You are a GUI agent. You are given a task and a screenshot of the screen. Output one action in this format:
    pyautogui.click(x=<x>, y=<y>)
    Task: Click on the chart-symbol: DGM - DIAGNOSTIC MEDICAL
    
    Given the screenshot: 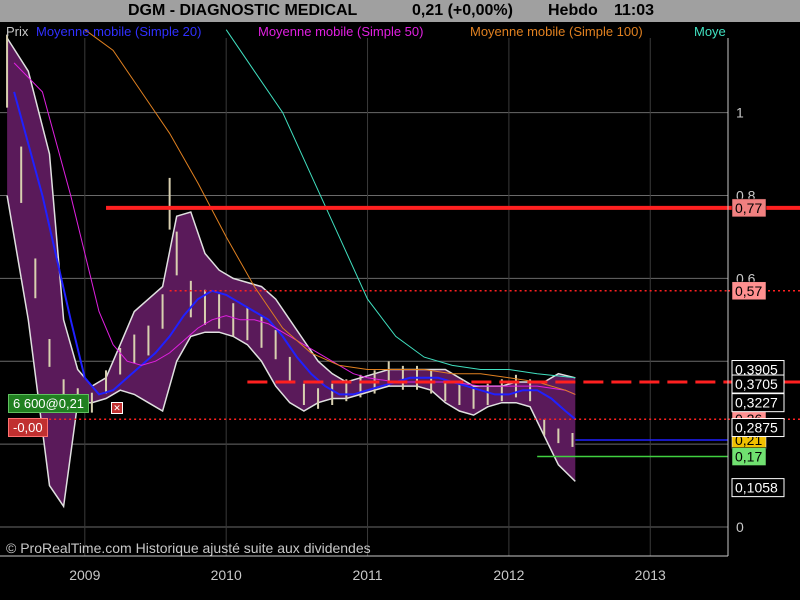 What is the action you would take?
    pyautogui.click(x=243, y=10)
    